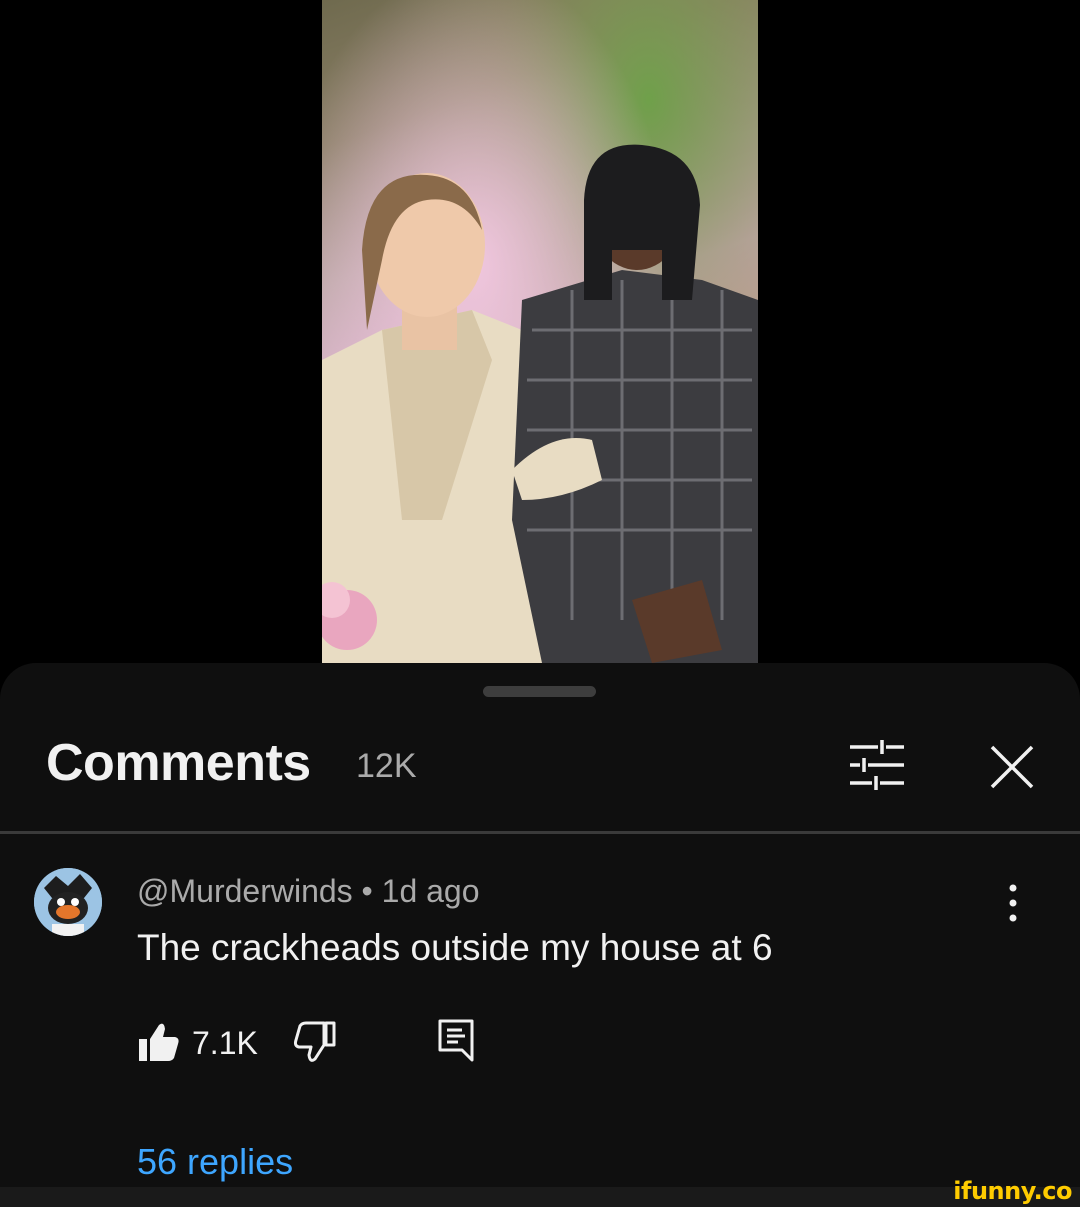  What do you see at coordinates (308, 891) in the screenshot?
I see `comment-author-meta: @Murderwinds • 1d ago` at bounding box center [308, 891].